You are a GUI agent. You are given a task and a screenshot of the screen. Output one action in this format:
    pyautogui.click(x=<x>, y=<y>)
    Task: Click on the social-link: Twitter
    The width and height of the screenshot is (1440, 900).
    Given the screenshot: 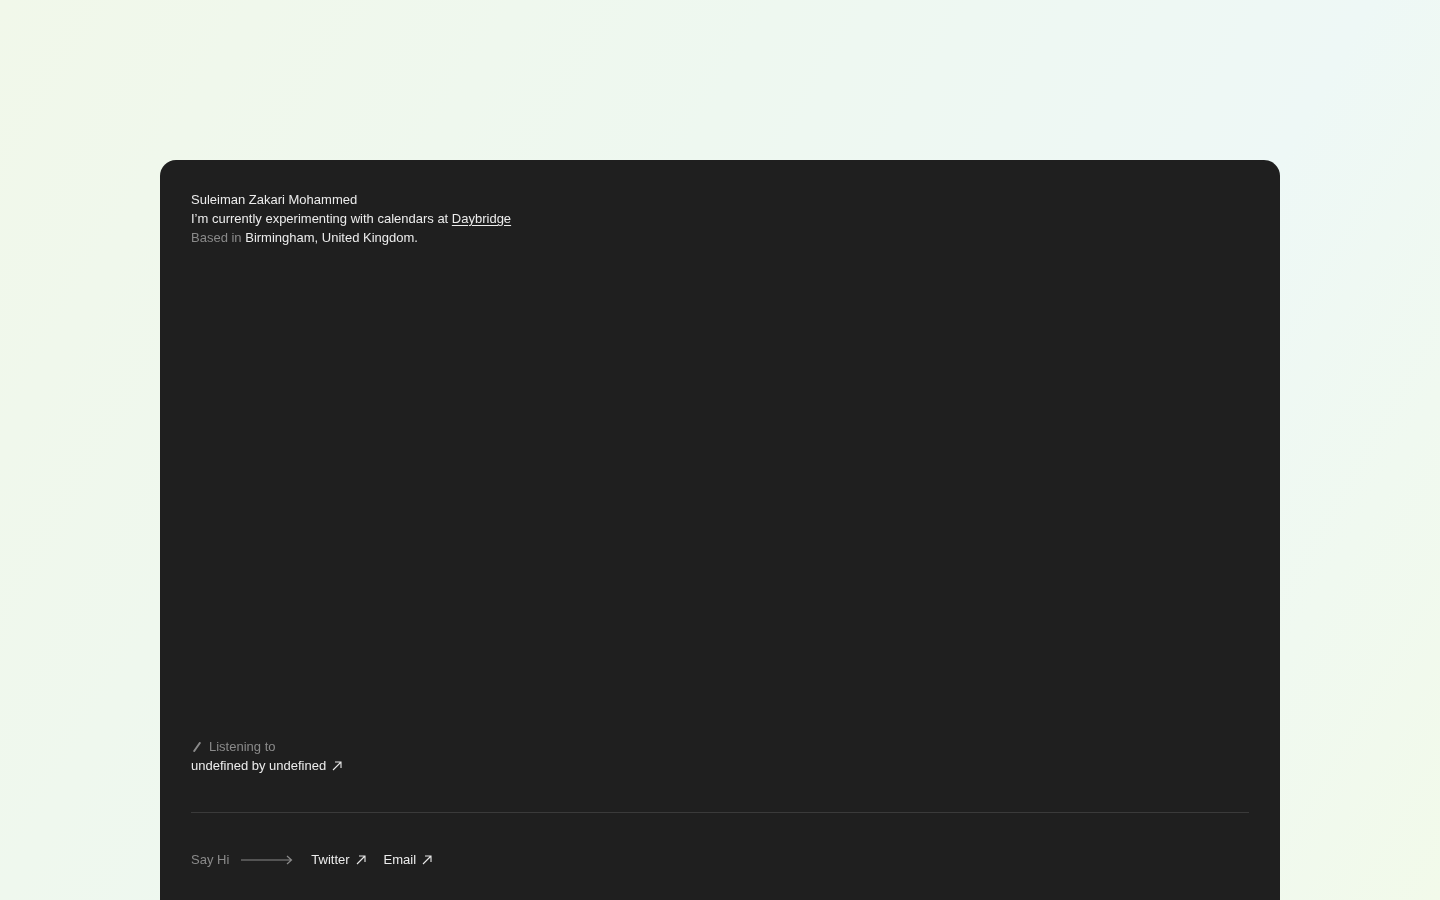 What is the action you would take?
    pyautogui.click(x=338, y=859)
    